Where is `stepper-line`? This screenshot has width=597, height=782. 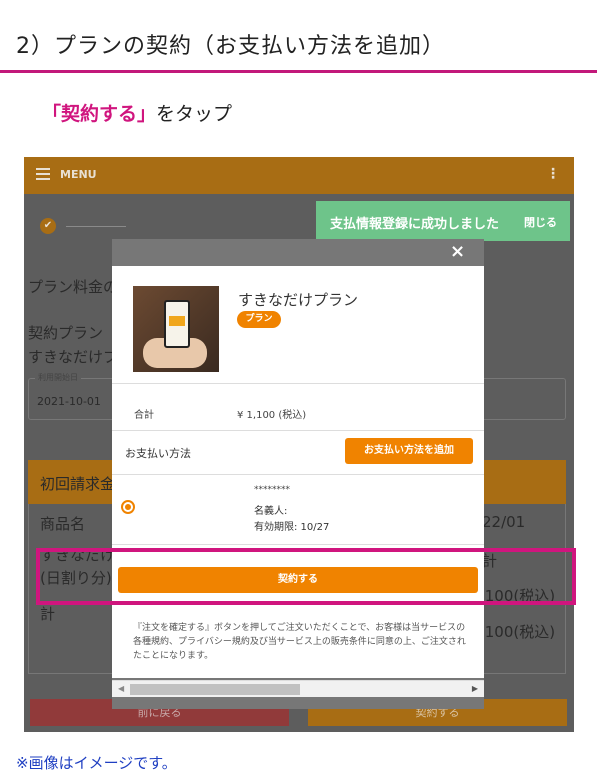
stepper-line is located at coordinates (96, 226).